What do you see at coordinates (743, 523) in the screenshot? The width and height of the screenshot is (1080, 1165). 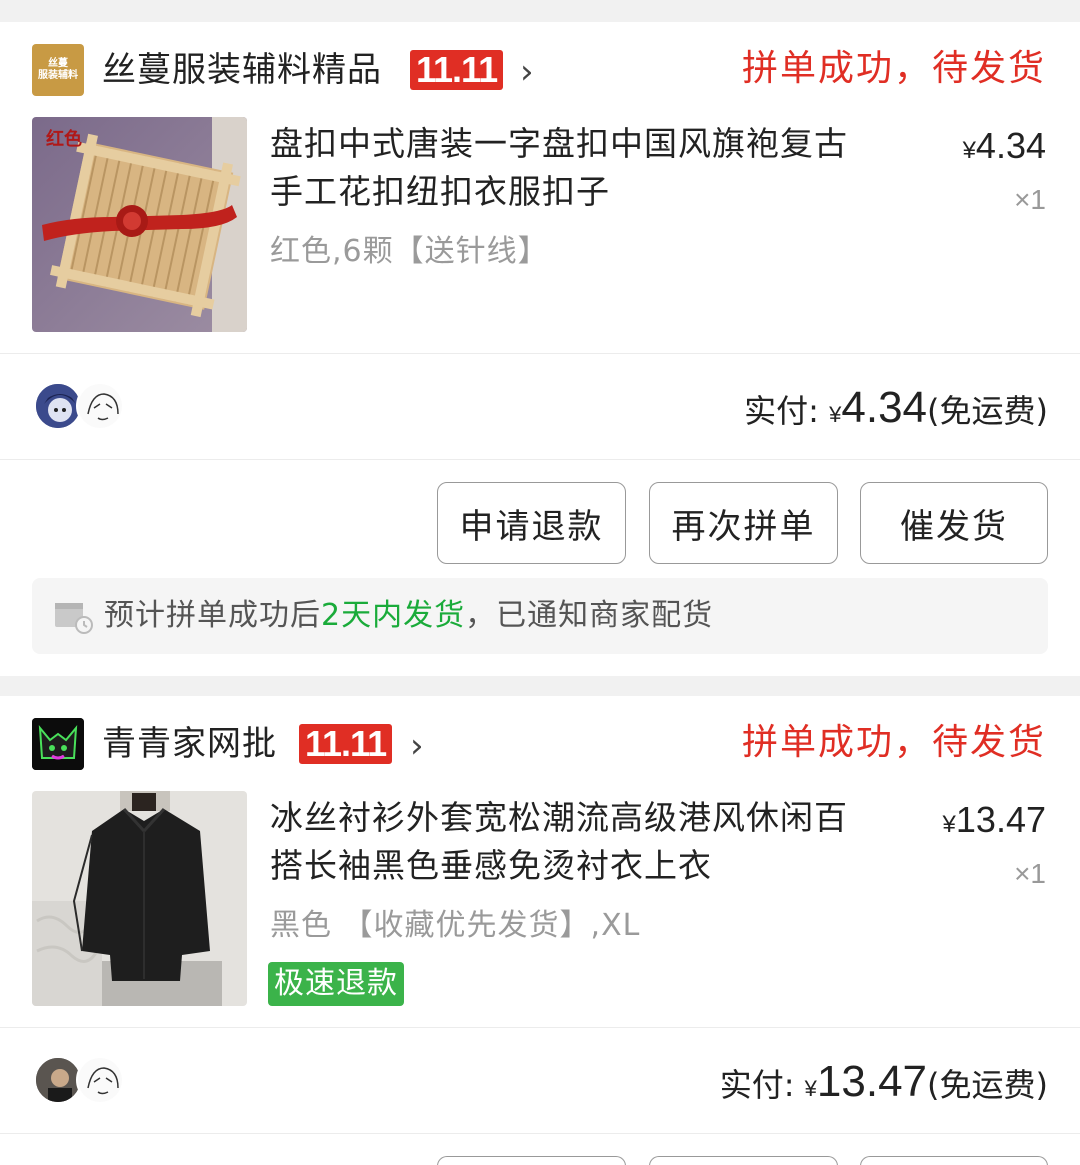 I see `regroup-button: 再次拼单` at bounding box center [743, 523].